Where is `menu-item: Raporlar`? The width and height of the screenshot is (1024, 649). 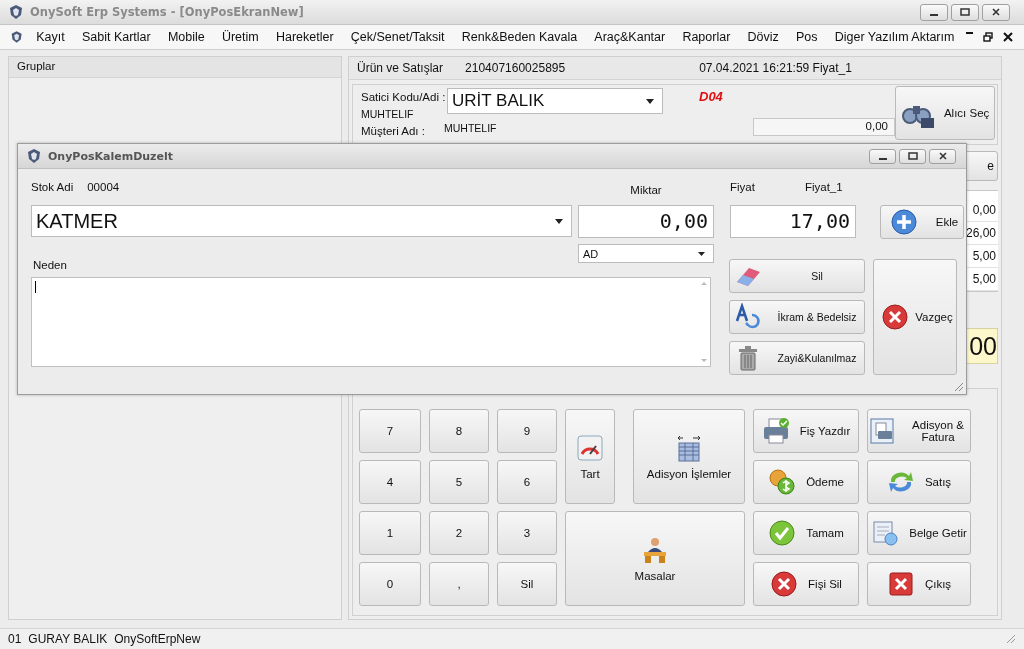
menu-item: Raporlar is located at coordinates (706, 37).